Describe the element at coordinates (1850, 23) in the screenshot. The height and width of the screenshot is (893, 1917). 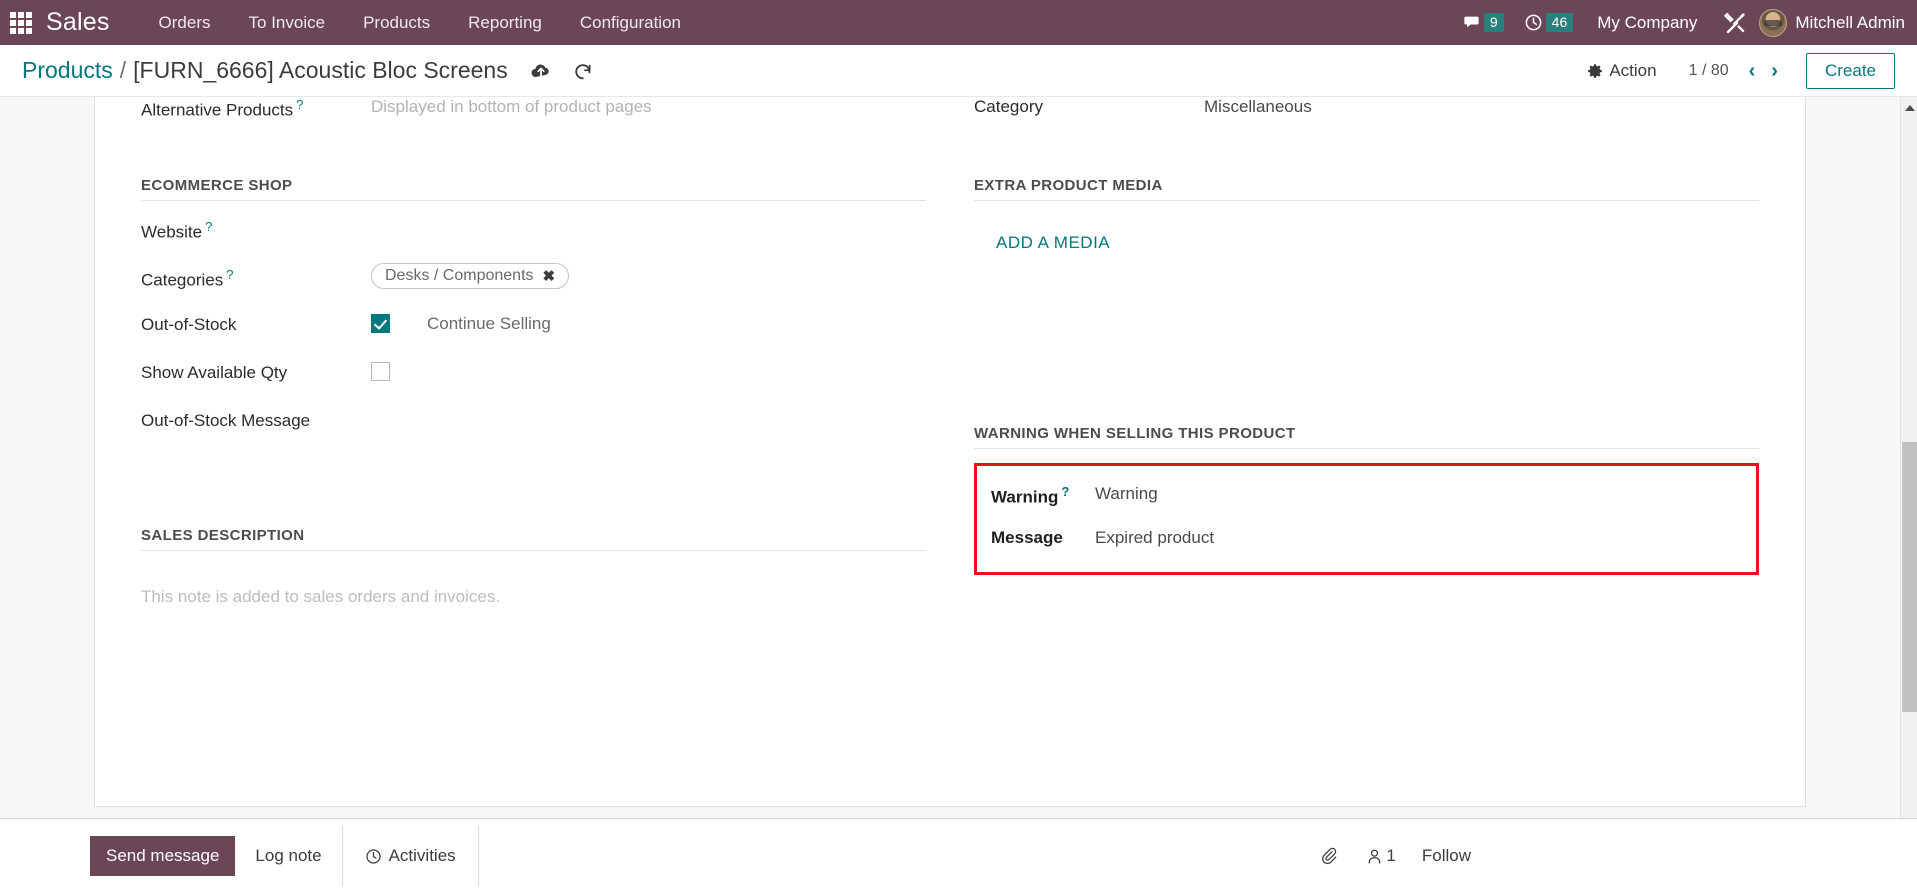
I see `user-menu: Mitchell Admin` at that location.